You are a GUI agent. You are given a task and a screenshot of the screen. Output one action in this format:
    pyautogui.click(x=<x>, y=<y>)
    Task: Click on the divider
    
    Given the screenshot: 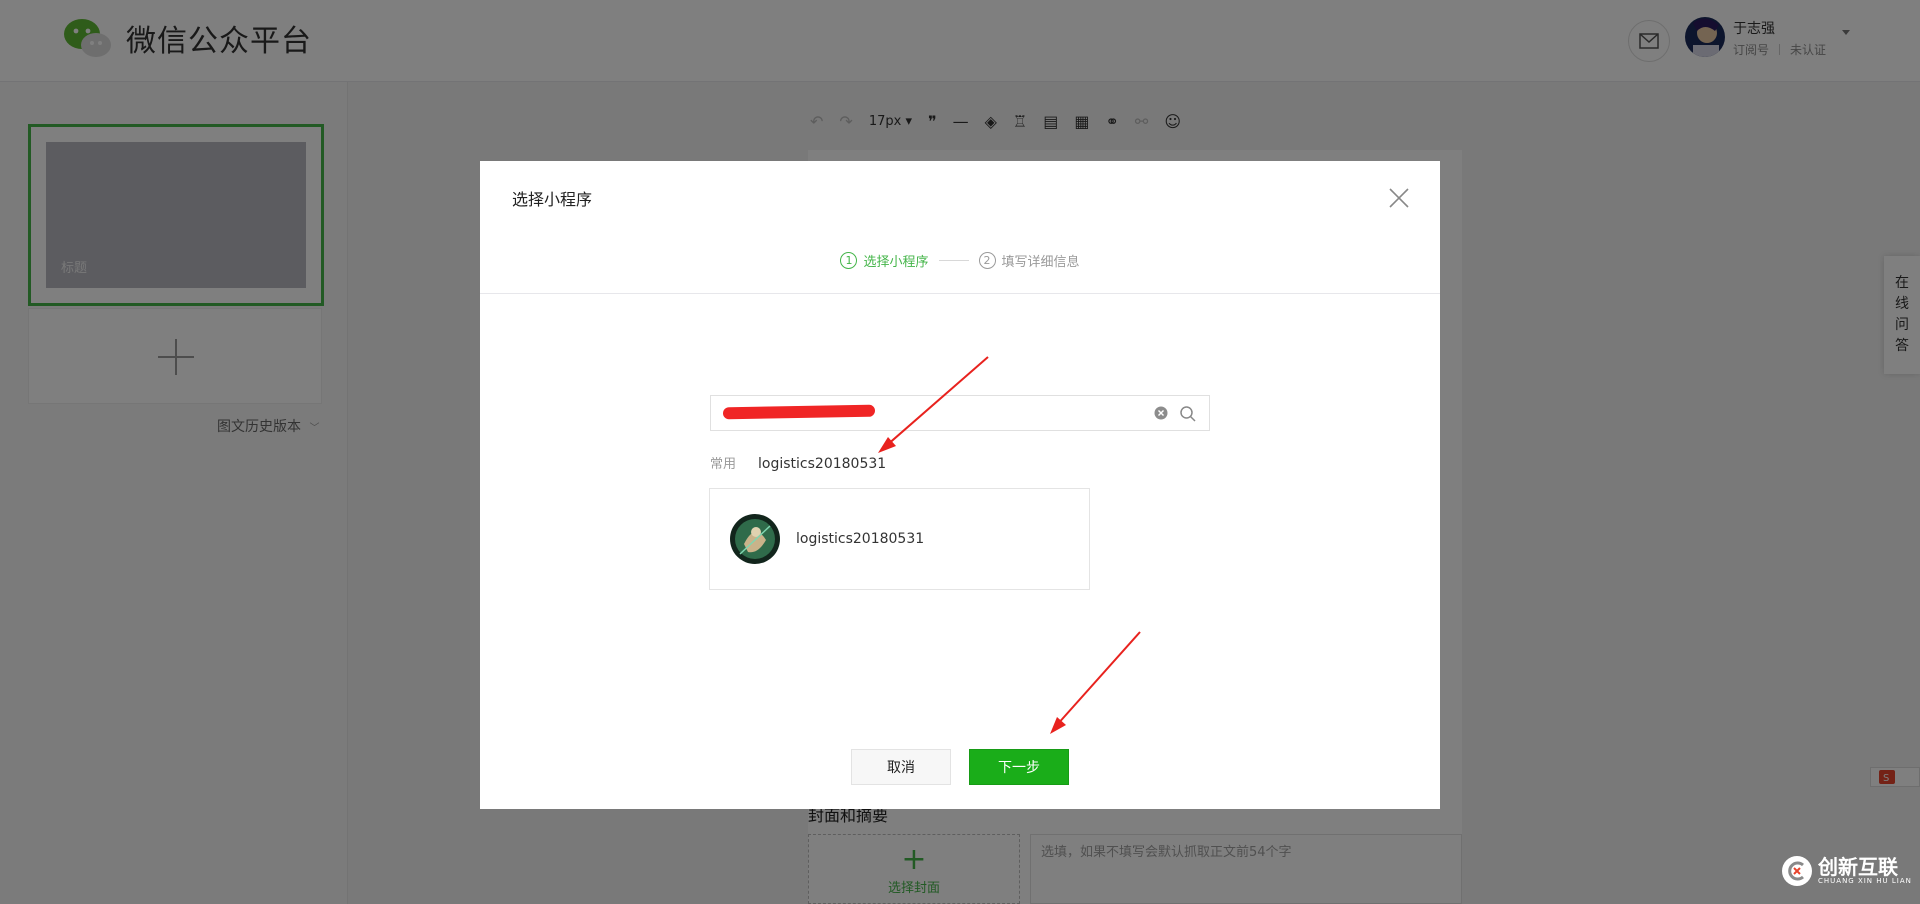 What is the action you would take?
    pyautogui.click(x=960, y=293)
    